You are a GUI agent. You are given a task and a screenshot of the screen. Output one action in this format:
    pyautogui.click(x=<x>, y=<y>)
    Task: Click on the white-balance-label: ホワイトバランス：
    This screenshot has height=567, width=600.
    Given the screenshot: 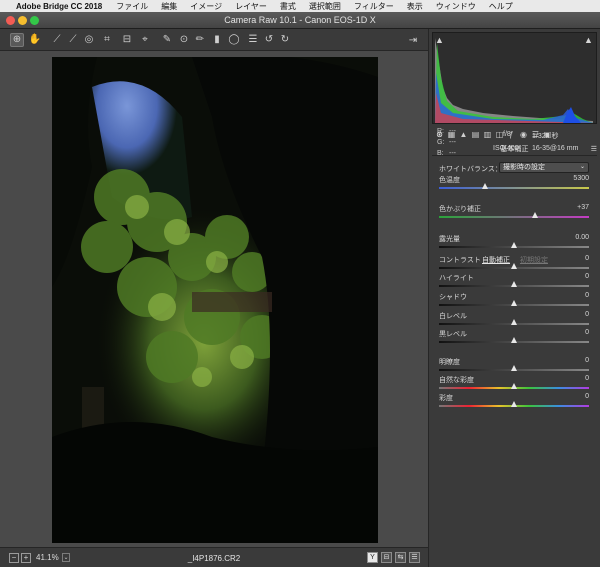 What is the action you would take?
    pyautogui.click(x=470, y=169)
    